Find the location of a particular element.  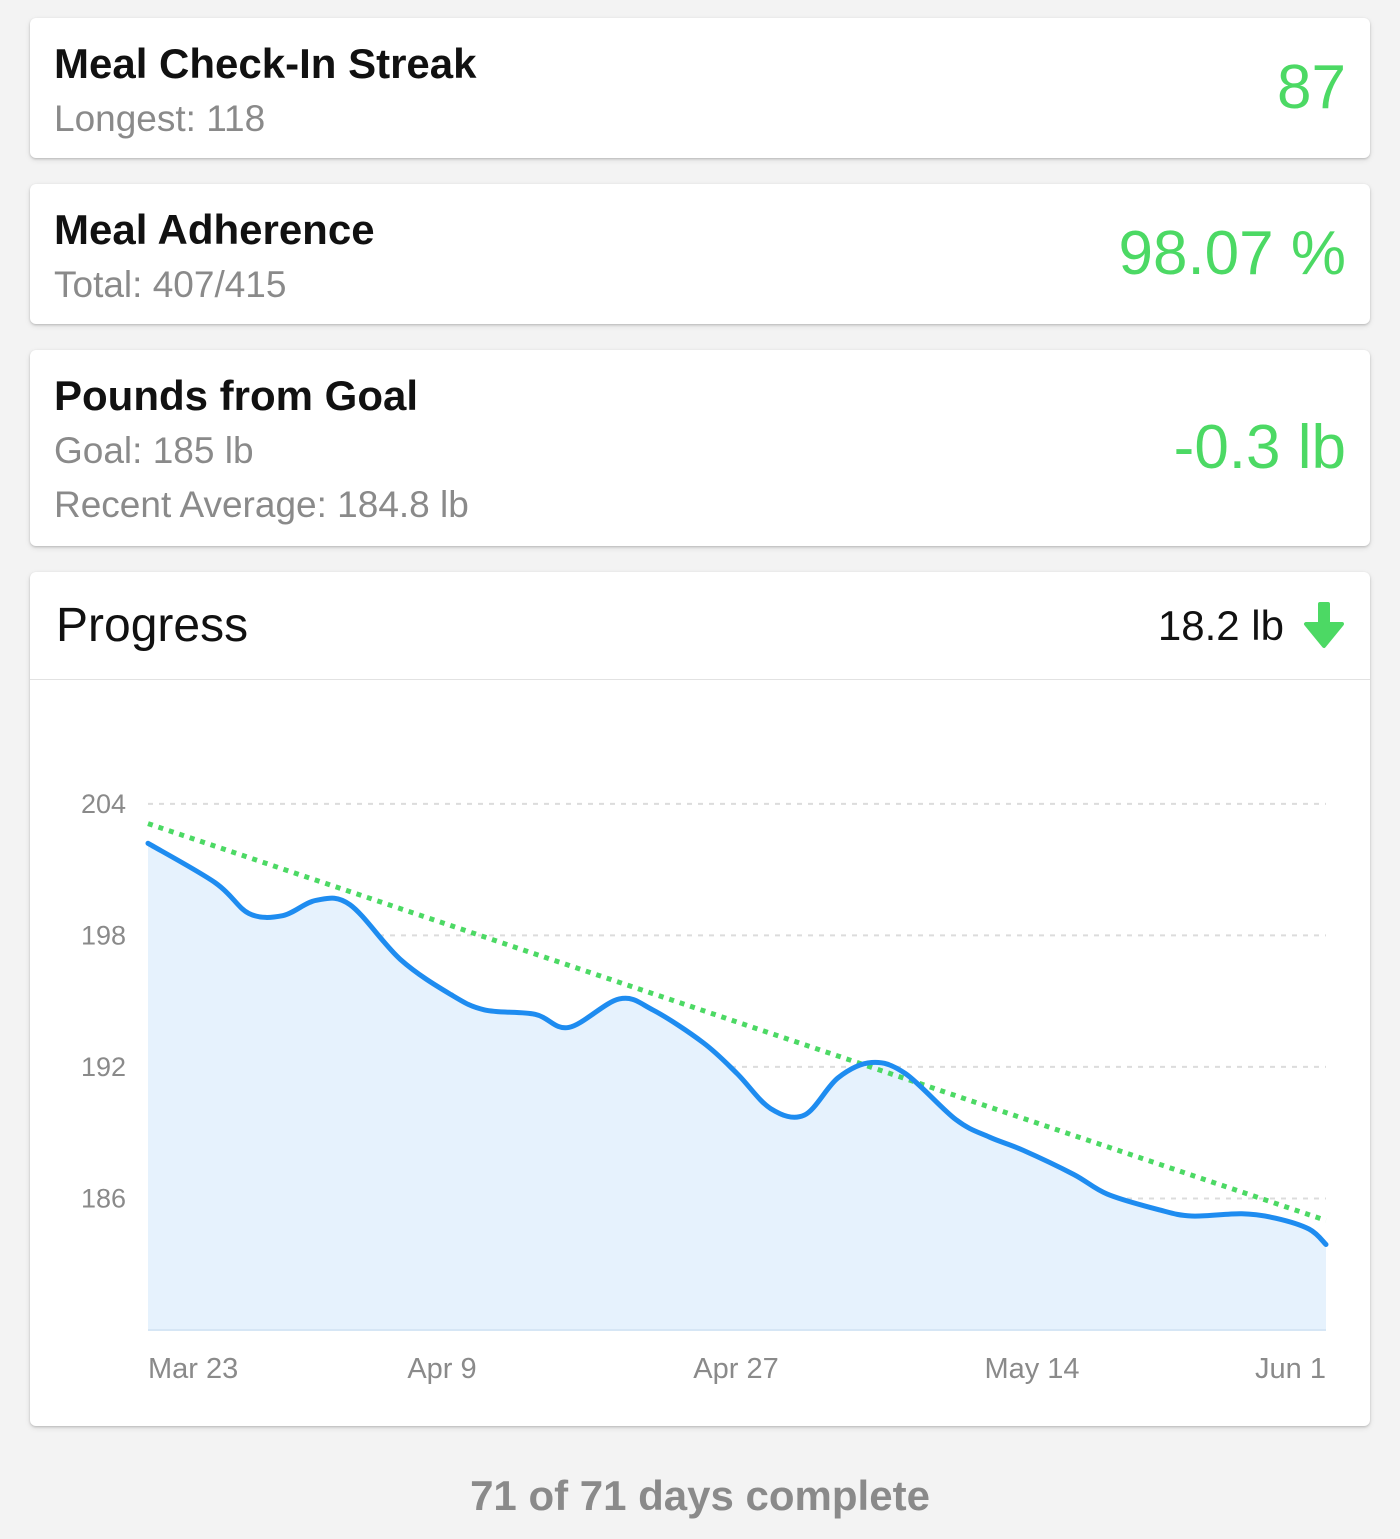

progress-total-change: 18.2 lb is located at coordinates (1220, 625).